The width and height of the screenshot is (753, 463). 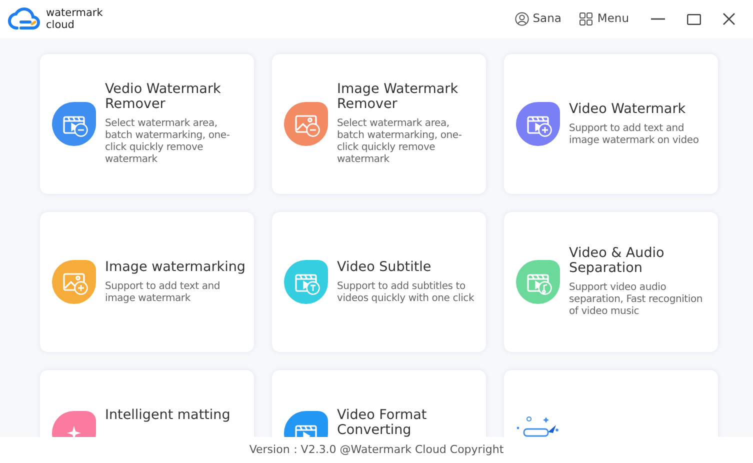 What do you see at coordinates (167, 415) in the screenshot?
I see `feature-title: Intelligent matting` at bounding box center [167, 415].